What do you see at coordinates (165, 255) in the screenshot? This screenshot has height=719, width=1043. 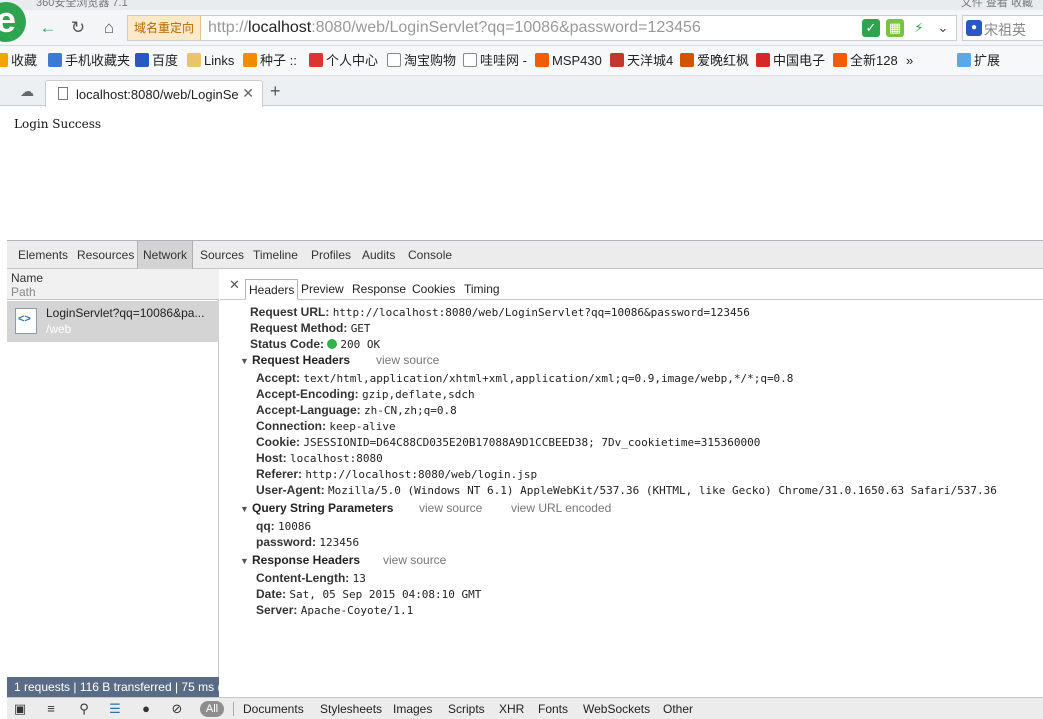 I see `tab-network: Network` at bounding box center [165, 255].